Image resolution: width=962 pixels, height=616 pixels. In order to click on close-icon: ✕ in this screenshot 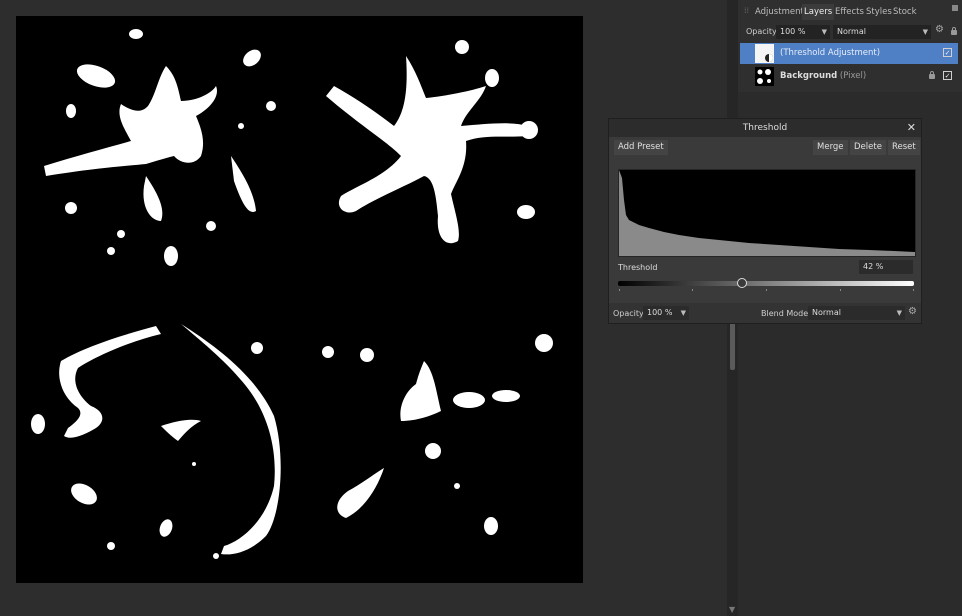, I will do `click(911, 128)`.